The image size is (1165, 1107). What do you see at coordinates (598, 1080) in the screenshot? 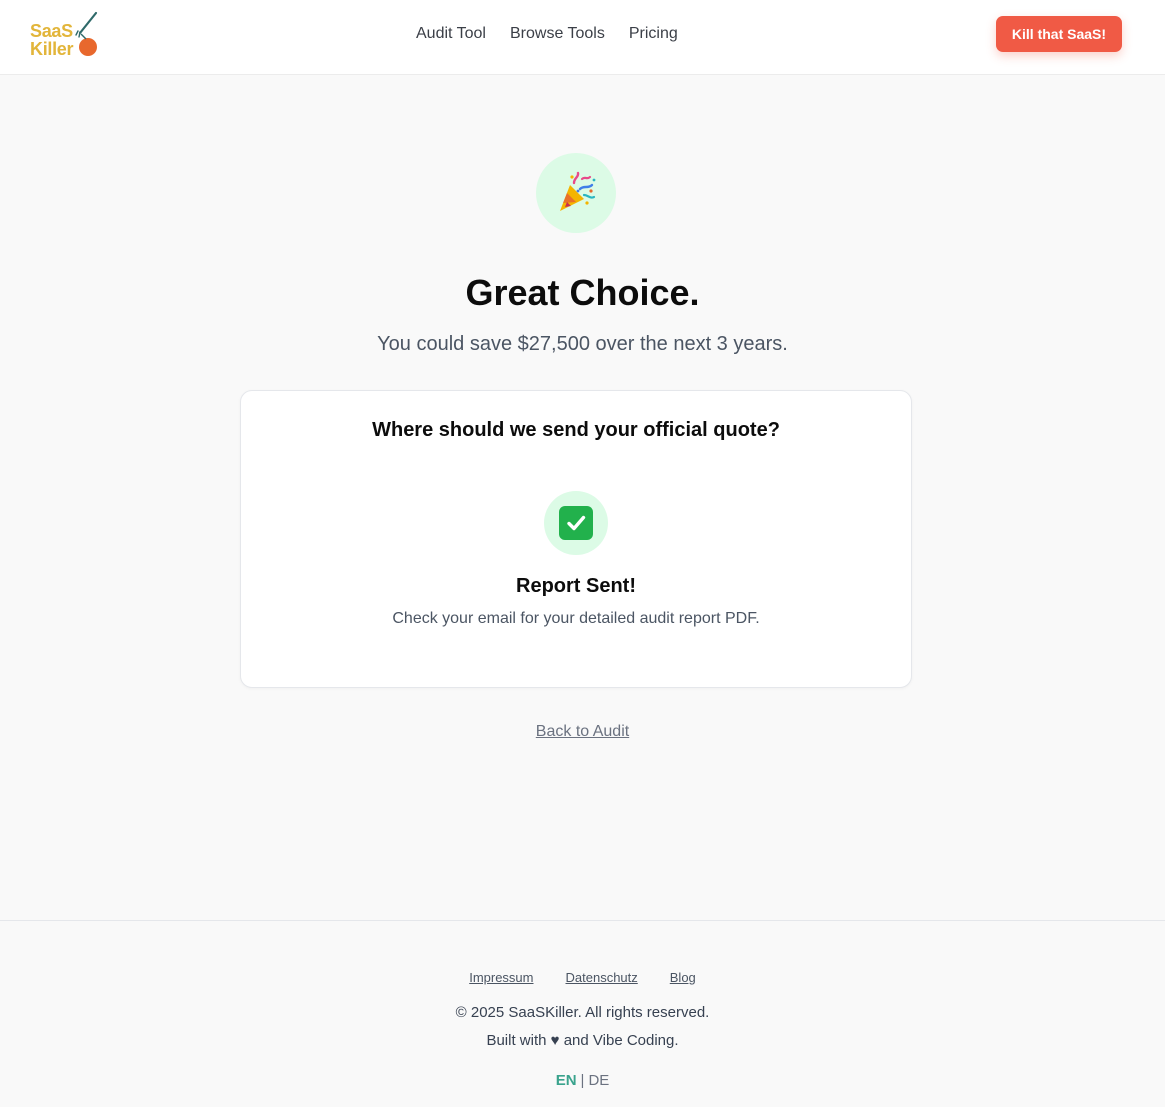
I see `lang-de-button: DE` at bounding box center [598, 1080].